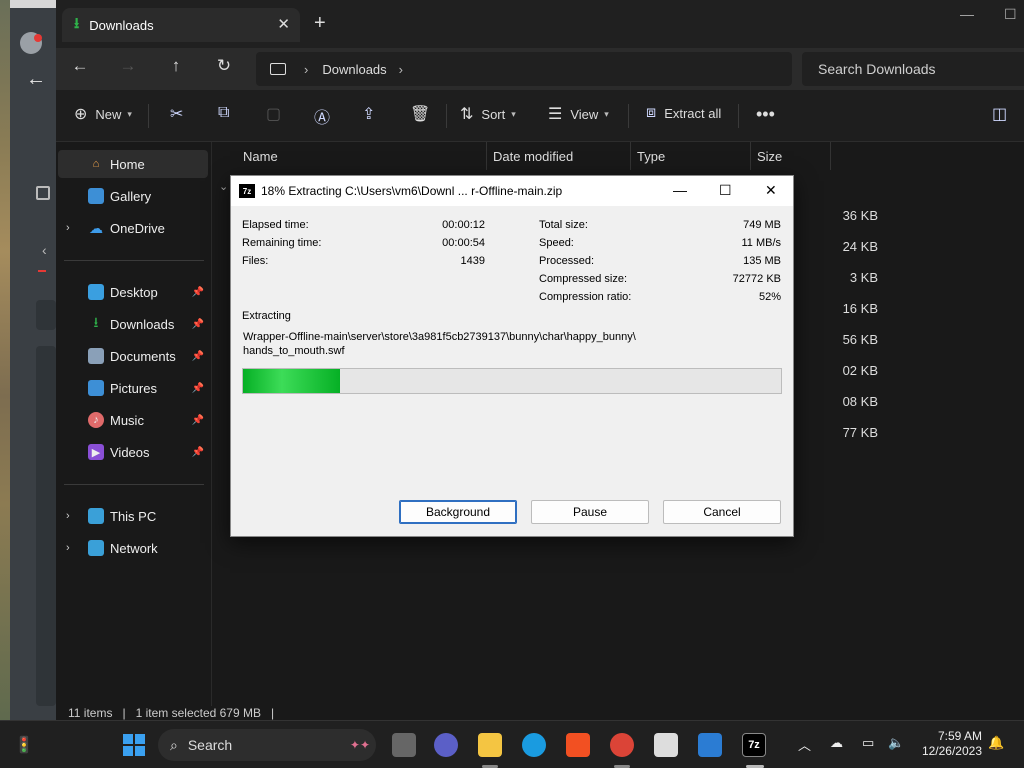 This screenshot has width=1024, height=768. Describe the element at coordinates (133, 516) in the screenshot. I see `sidebar-item-this-pc: › This PC` at that location.